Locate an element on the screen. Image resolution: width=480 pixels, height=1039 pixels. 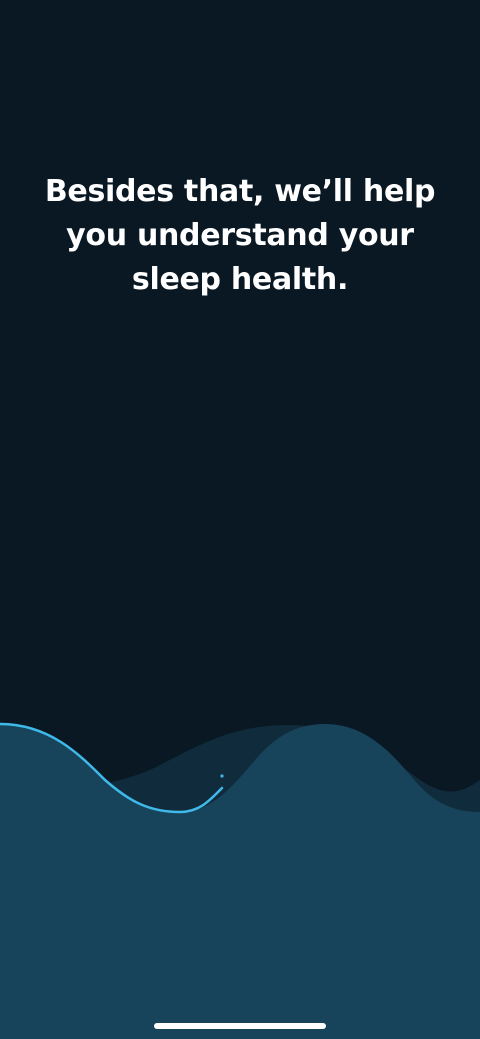
home-indicator-bar is located at coordinates (240, 1026).